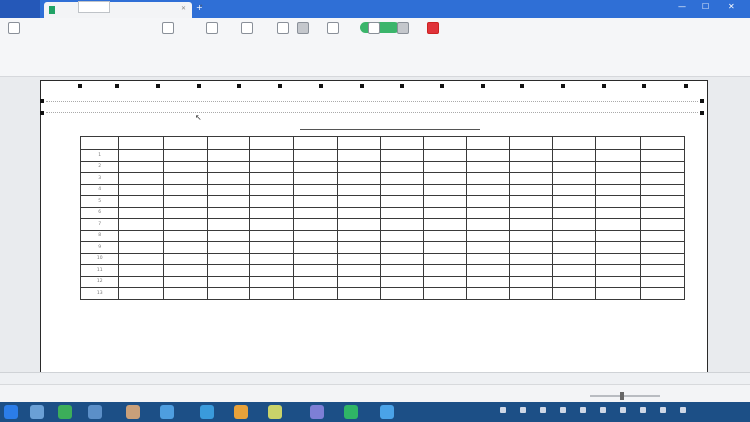  Describe the element at coordinates (212, 30) in the screenshot. I see `orientation-button` at that location.